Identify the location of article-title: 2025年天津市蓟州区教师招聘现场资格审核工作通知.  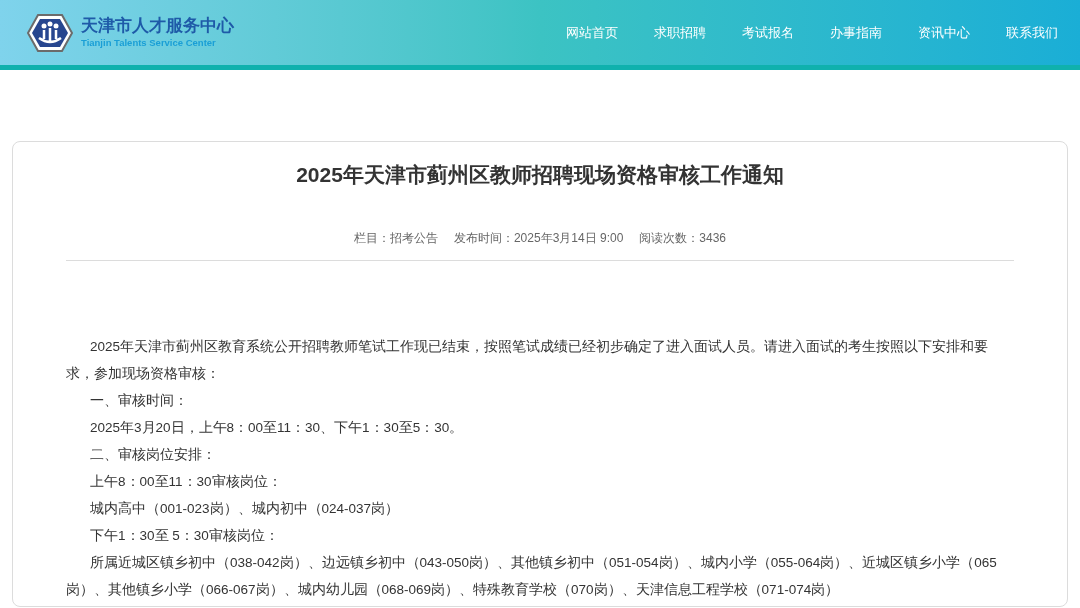
(540, 175).